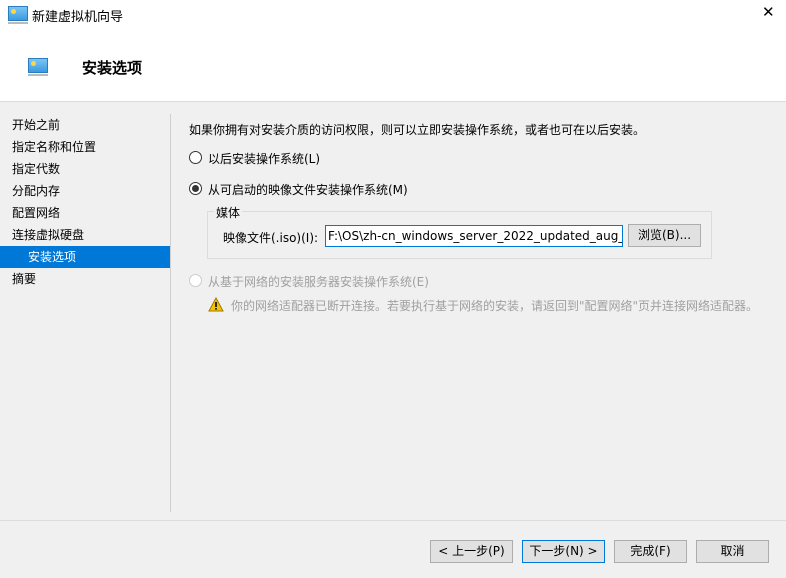  Describe the element at coordinates (563, 551) in the screenshot. I see `next-button: 下一步(N) >` at that location.